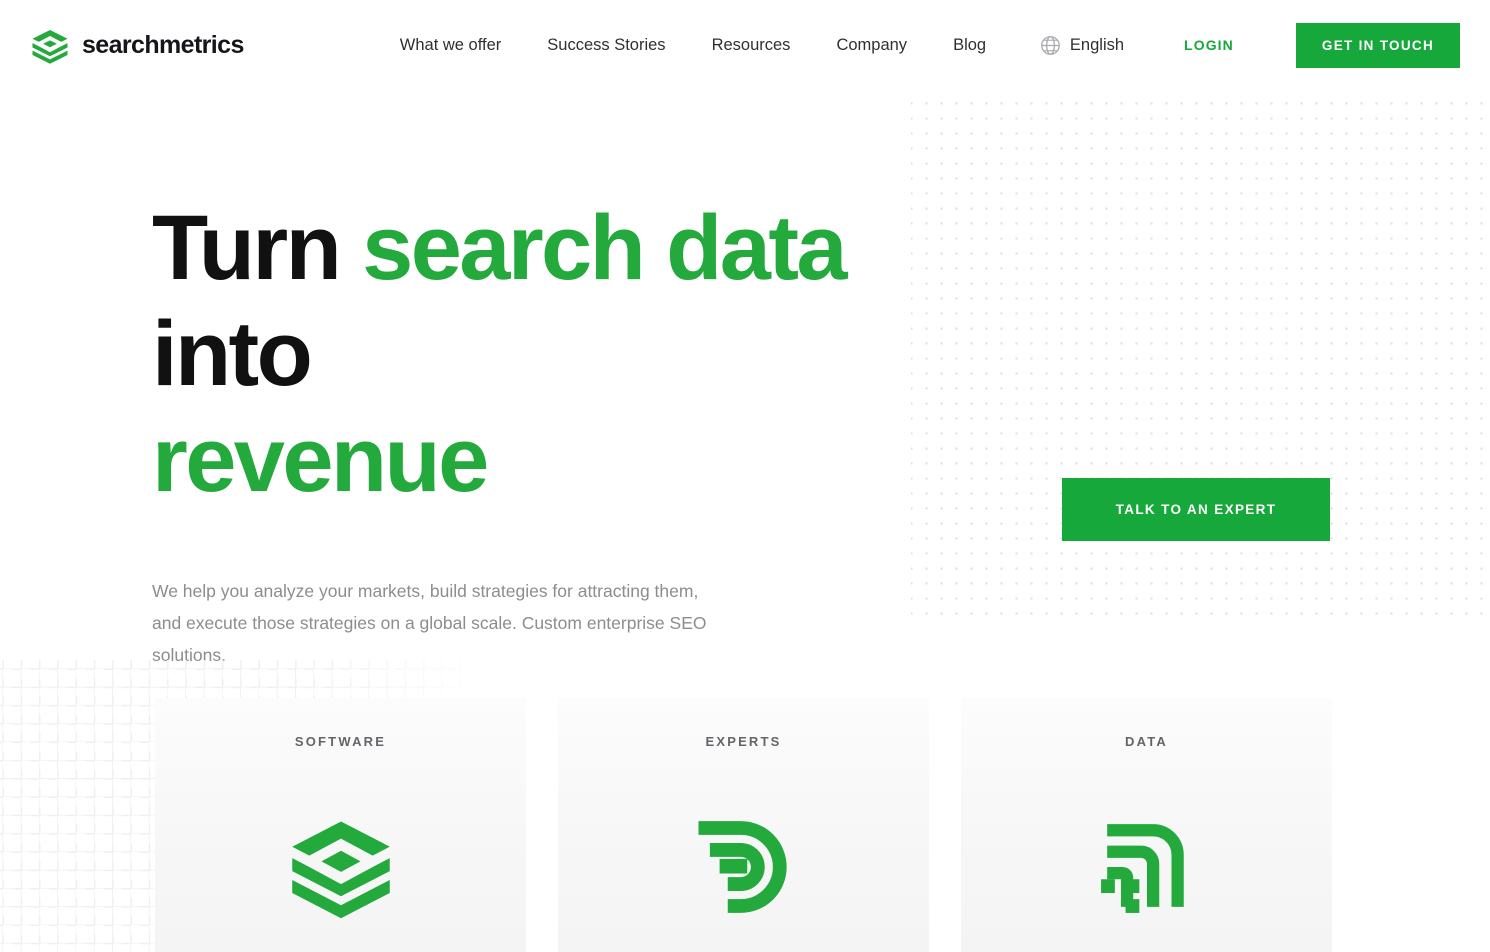 Image resolution: width=1490 pixels, height=952 pixels. Describe the element at coordinates (340, 741) in the screenshot. I see `card-label-software: SOFTWARE` at that location.